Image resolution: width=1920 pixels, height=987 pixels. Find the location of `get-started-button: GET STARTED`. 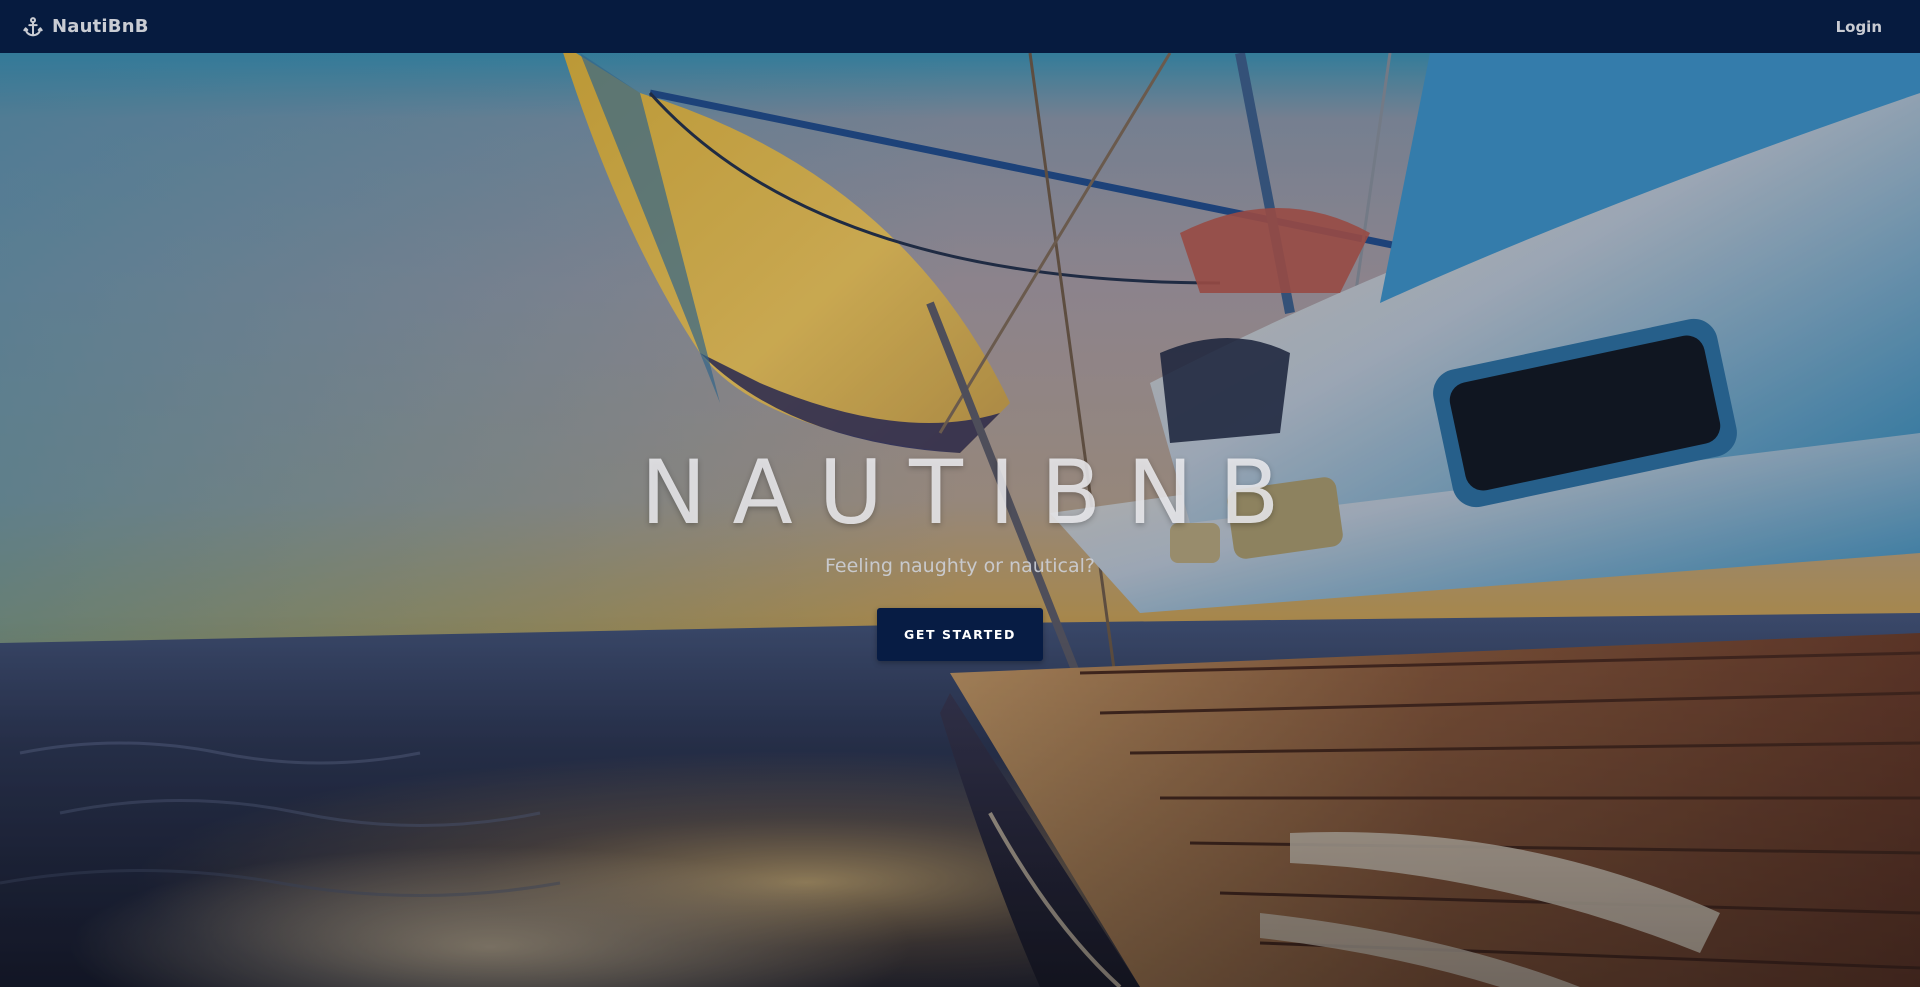

get-started-button: GET STARTED is located at coordinates (960, 634).